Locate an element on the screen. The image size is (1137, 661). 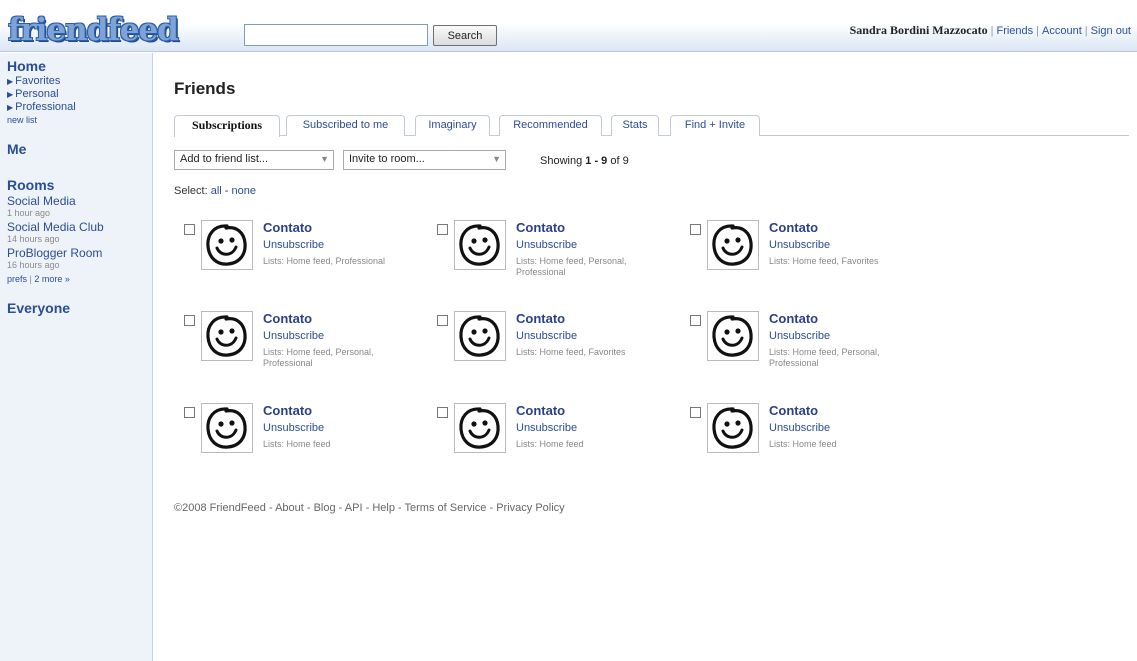
select-controls: Select: all - none is located at coordinates (215, 191).